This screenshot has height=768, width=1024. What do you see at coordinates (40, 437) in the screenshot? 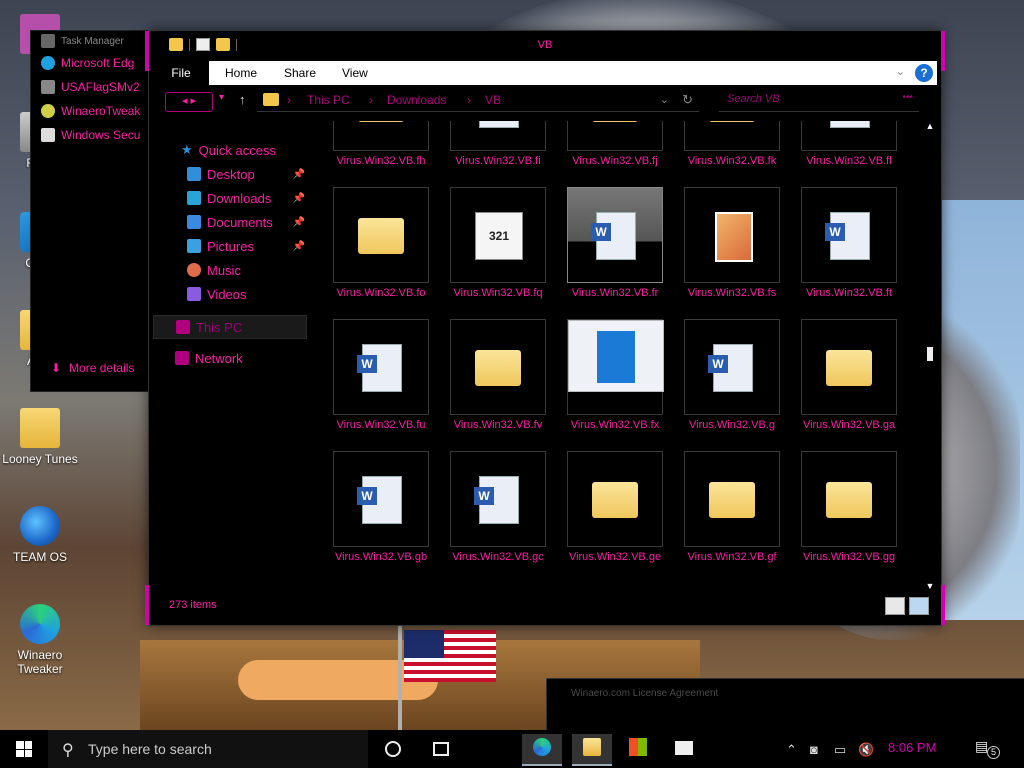
I see `desktop-icon-looney-tunes: Looney Tunes` at bounding box center [40, 437].